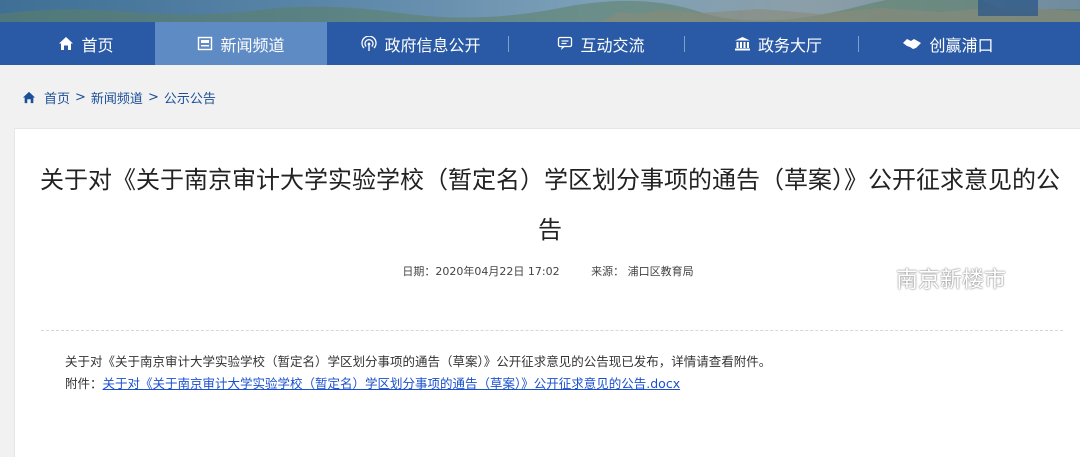  I want to click on nav-item-puokou: 创赢浦口, so click(948, 43).